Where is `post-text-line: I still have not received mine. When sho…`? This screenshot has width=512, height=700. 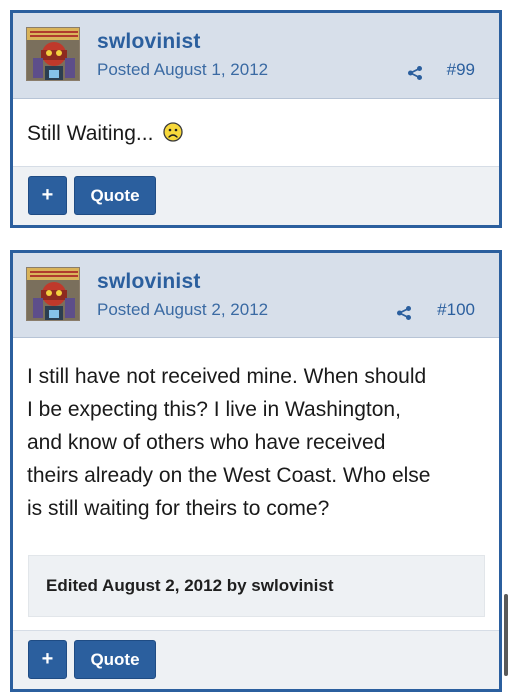
post-text-line: I still have not received mine. When sho… is located at coordinates (227, 376).